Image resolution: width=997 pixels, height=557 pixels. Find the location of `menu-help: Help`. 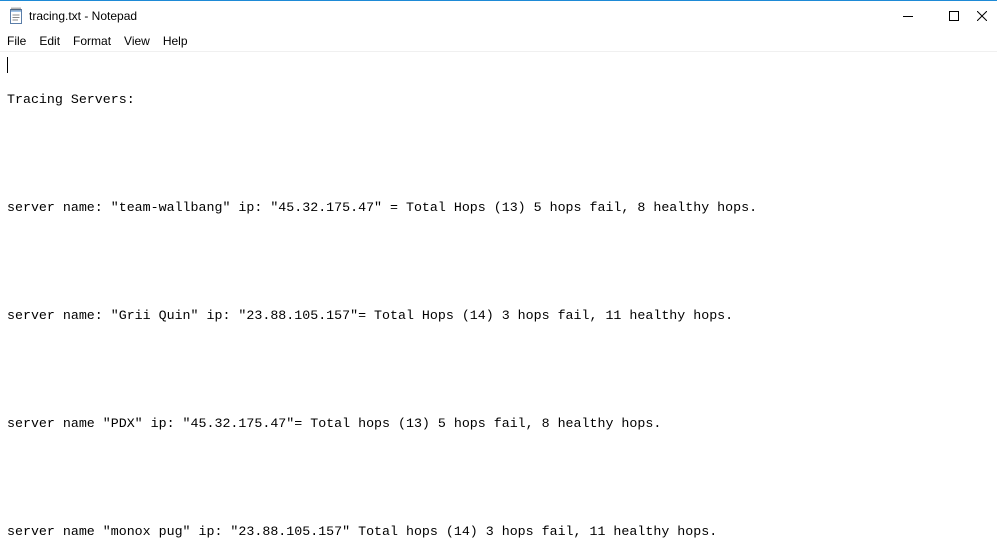

menu-help: Help is located at coordinates (175, 41).